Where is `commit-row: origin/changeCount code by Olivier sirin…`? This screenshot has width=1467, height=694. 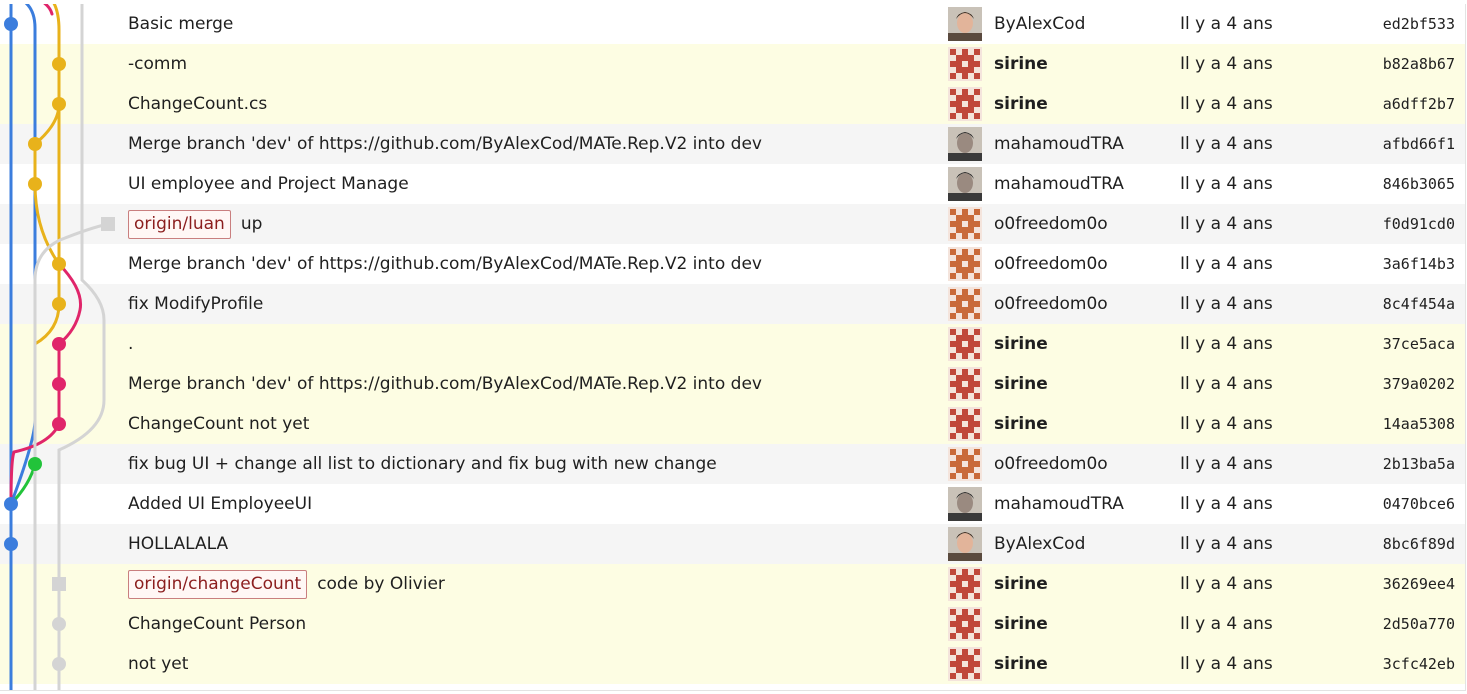
commit-row: origin/changeCount code by Olivier sirin… is located at coordinates (732, 584).